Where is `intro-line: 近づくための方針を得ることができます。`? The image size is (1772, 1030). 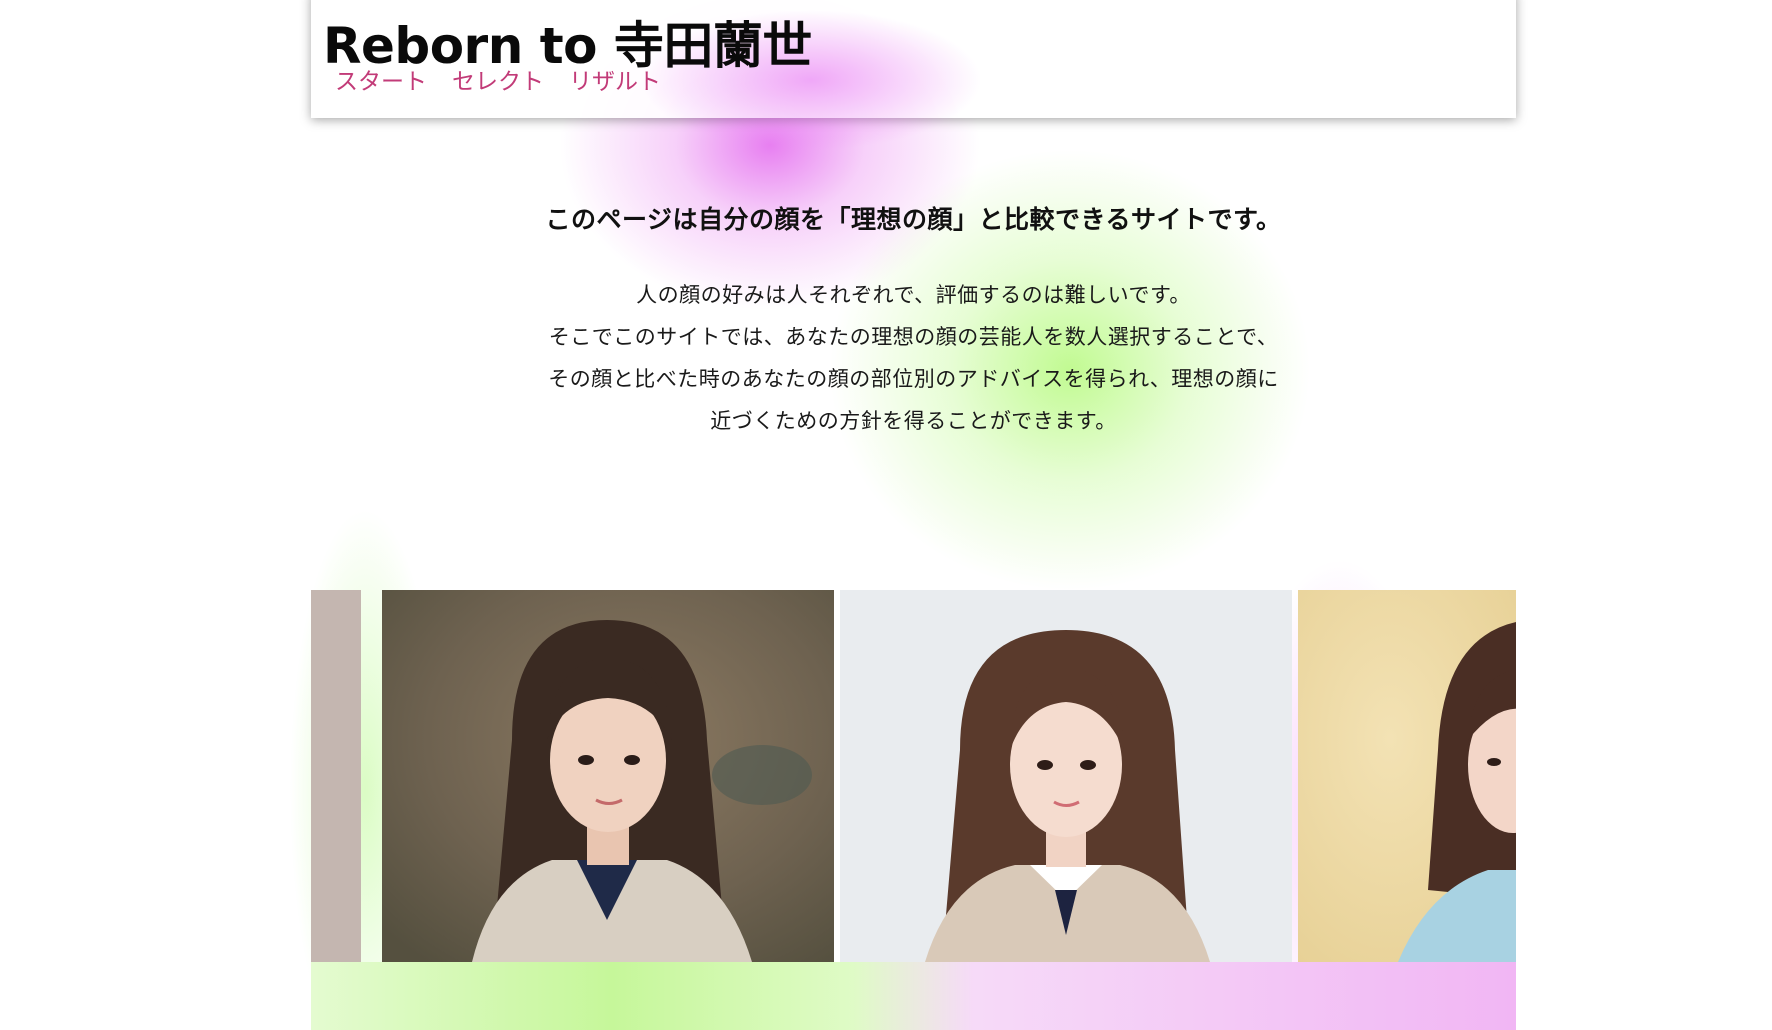
intro-line: 近づくための方針を得ることができます。 is located at coordinates (913, 421).